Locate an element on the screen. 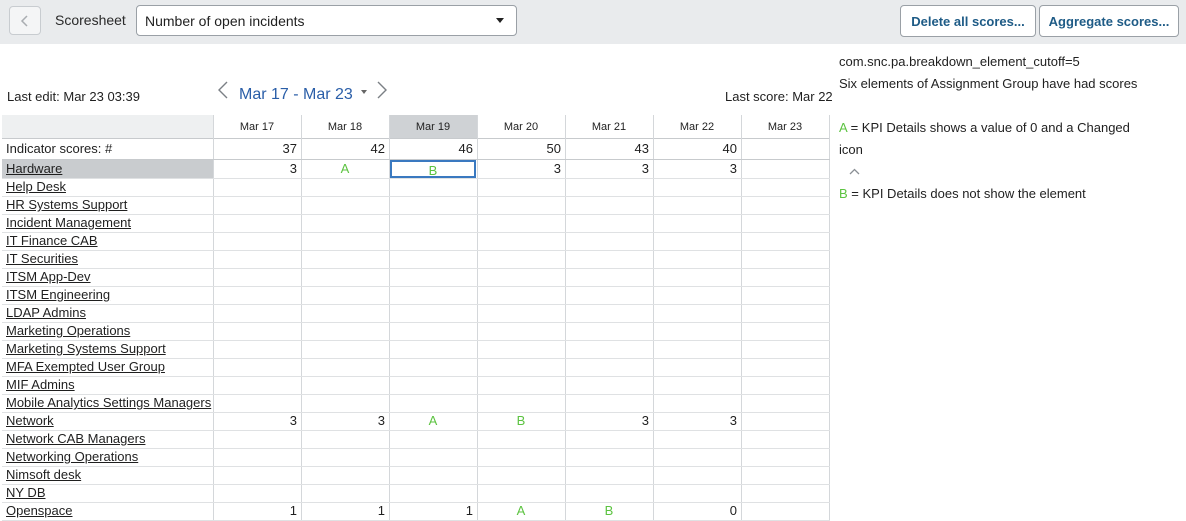  back-button is located at coordinates (25, 20).